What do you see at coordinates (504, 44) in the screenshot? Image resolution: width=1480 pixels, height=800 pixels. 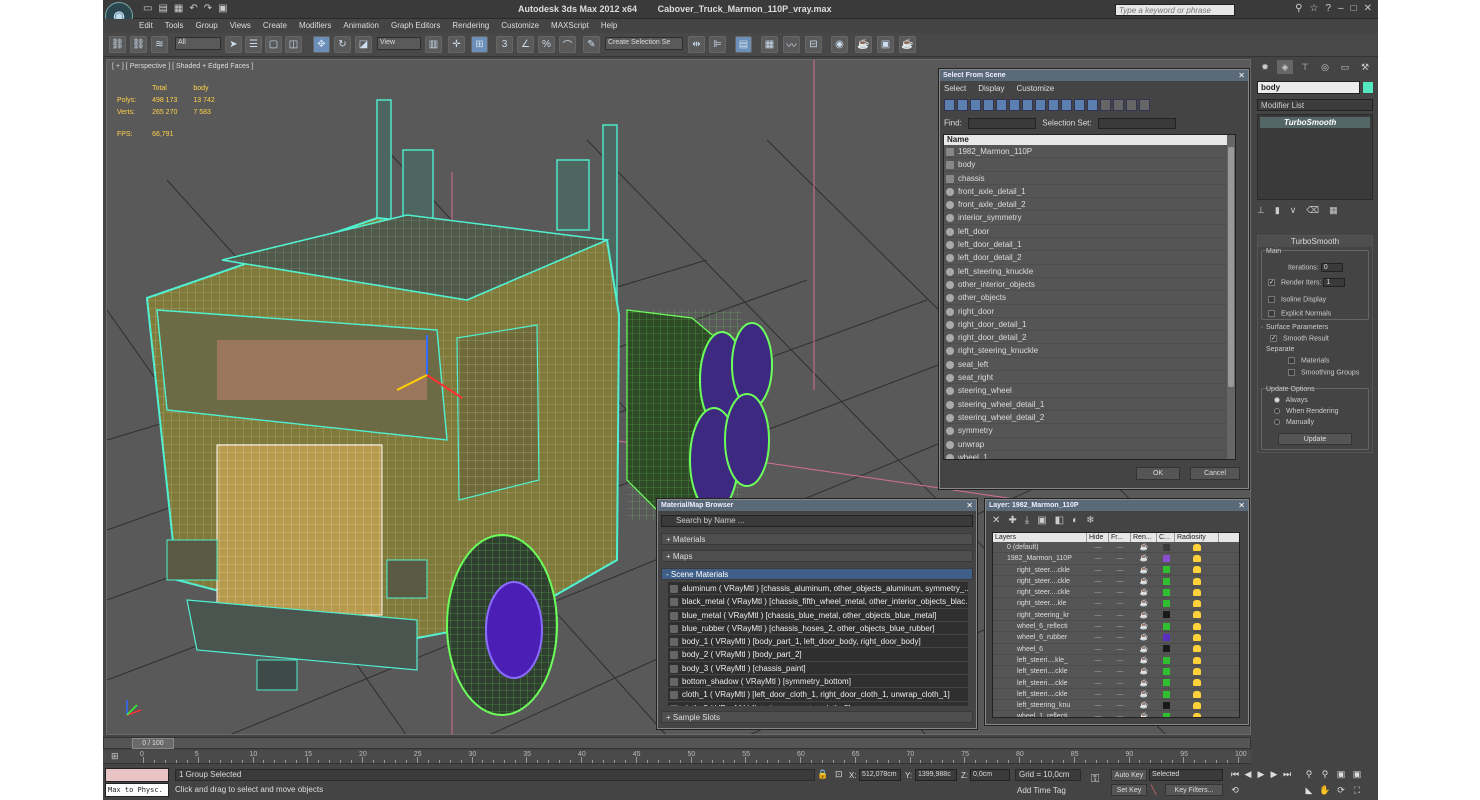 I see `snaps-toggle-icon: 3` at bounding box center [504, 44].